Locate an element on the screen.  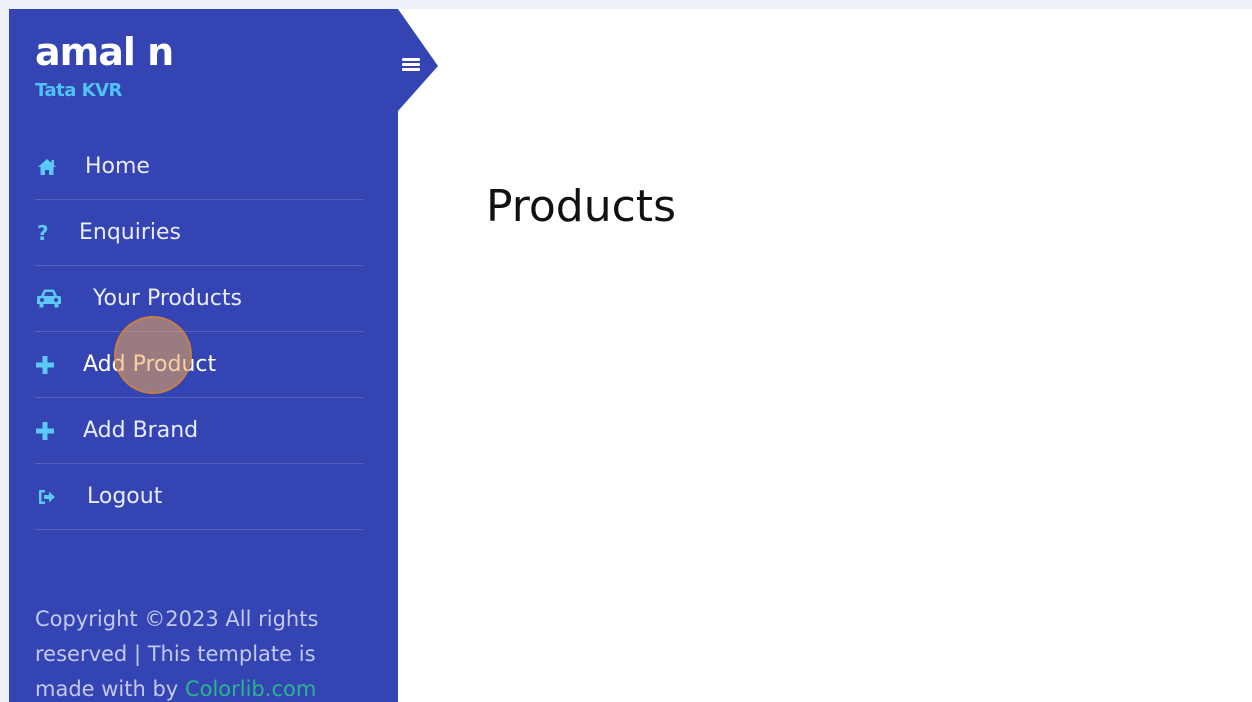
sidebar-item-label: Add Brand is located at coordinates (141, 430).